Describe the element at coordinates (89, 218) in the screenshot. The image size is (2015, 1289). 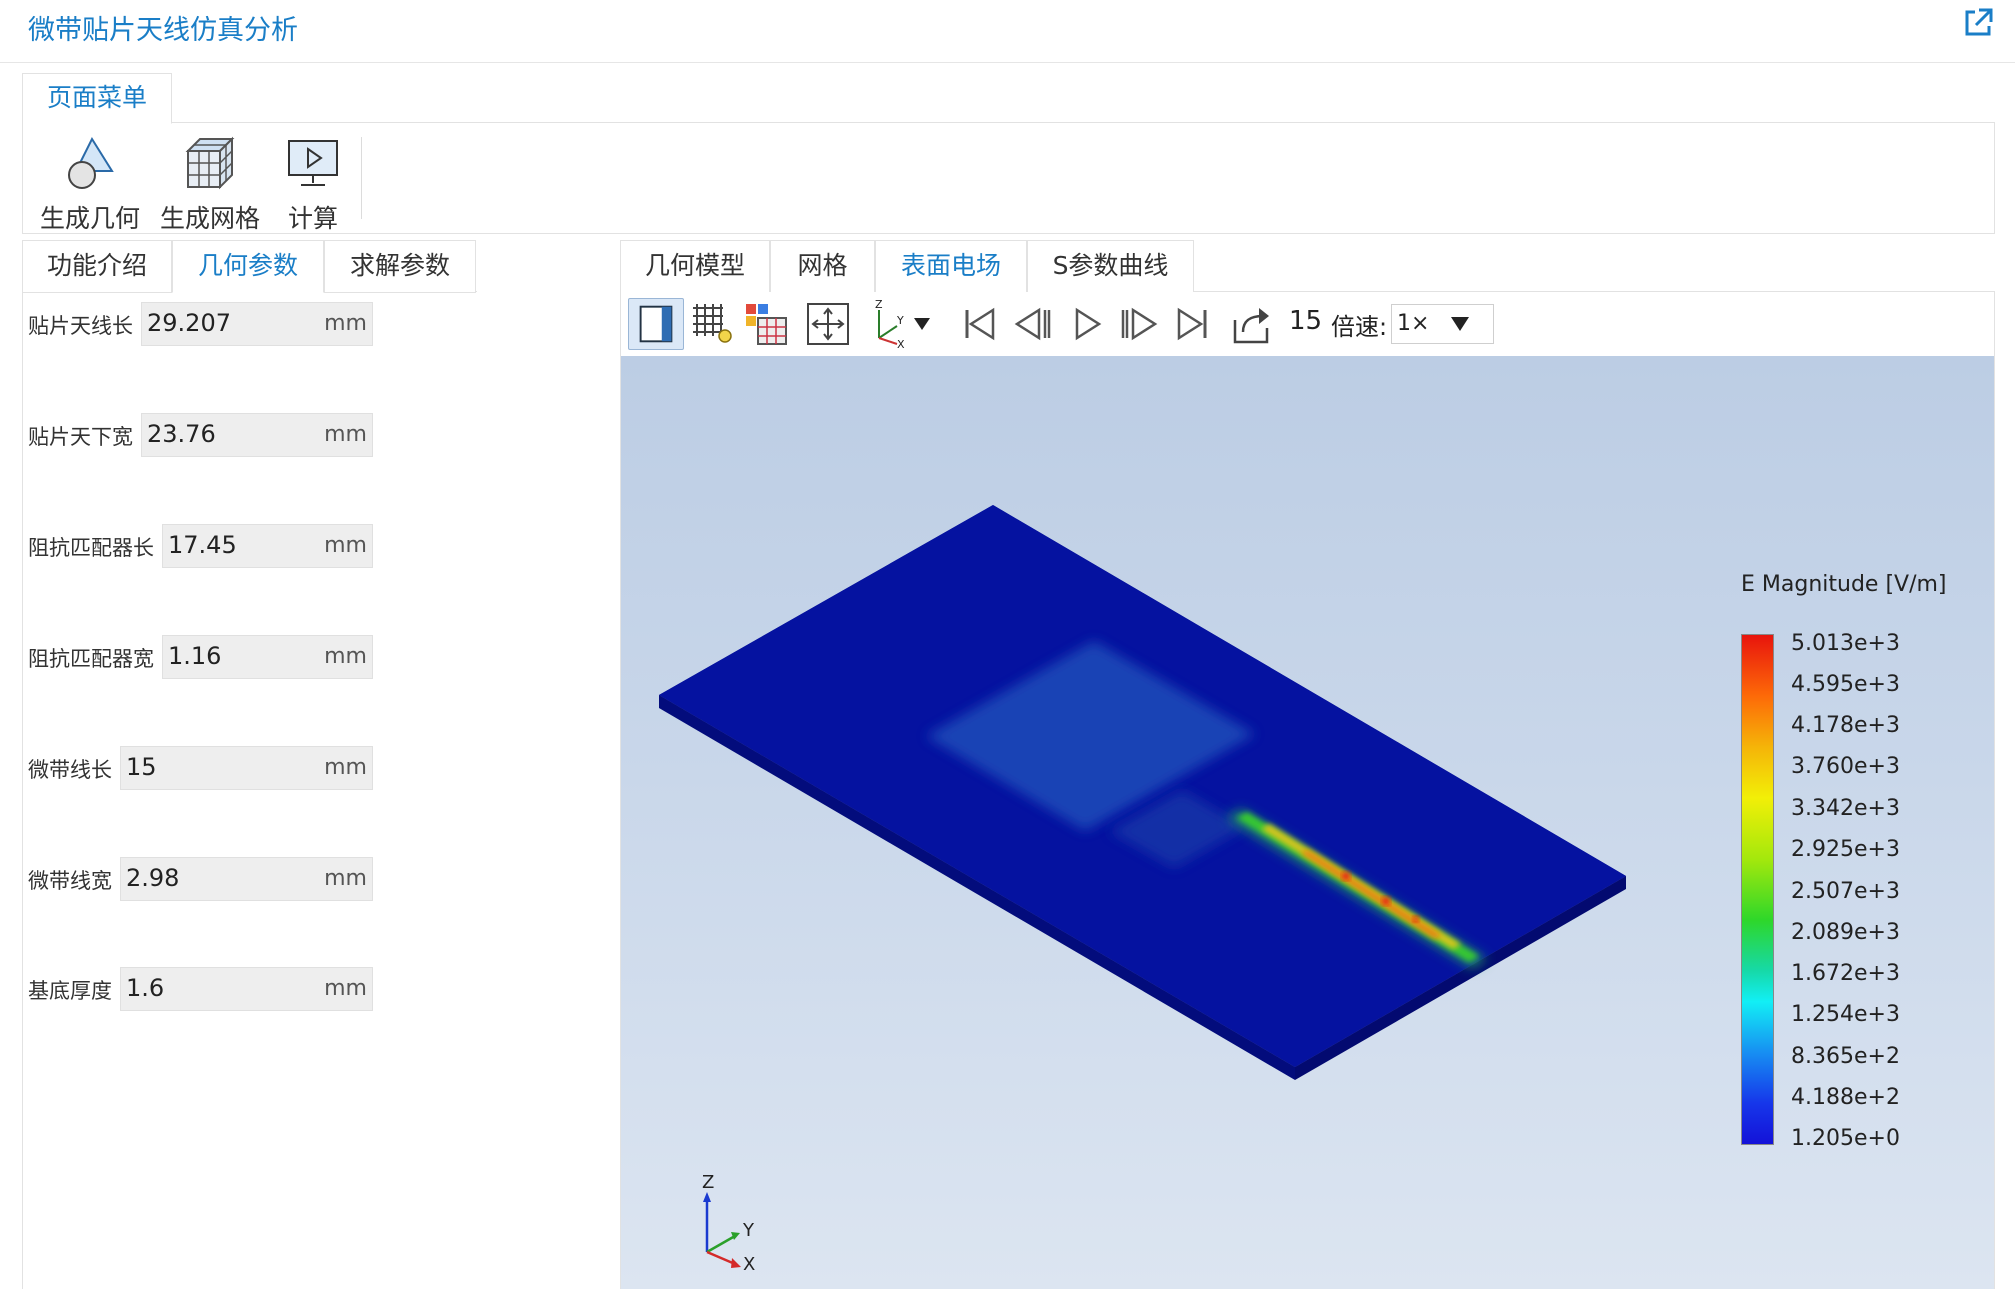
I see `generate-geometry-label: 生成几何` at that location.